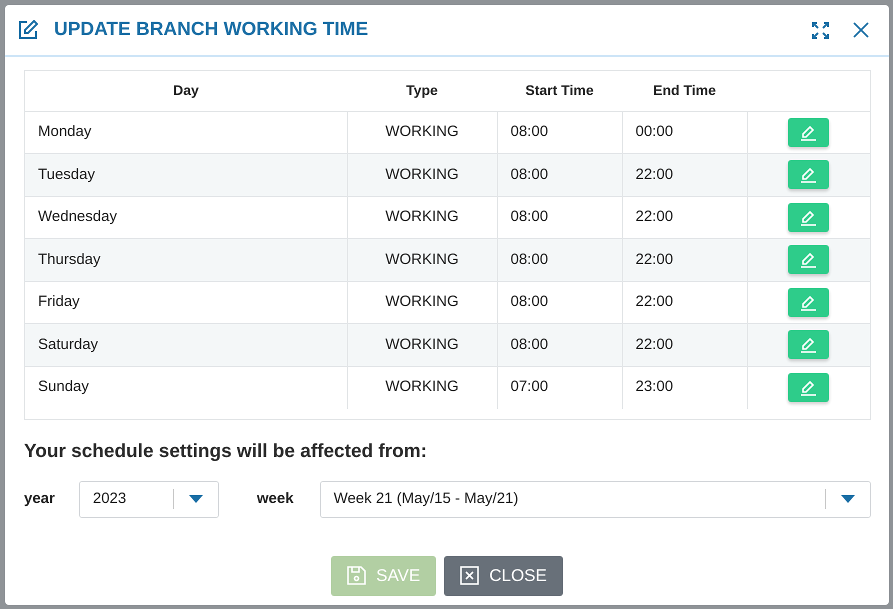 The width and height of the screenshot is (893, 609). Describe the element at coordinates (186, 175) in the screenshot. I see `day-cell: Tuesday` at that location.